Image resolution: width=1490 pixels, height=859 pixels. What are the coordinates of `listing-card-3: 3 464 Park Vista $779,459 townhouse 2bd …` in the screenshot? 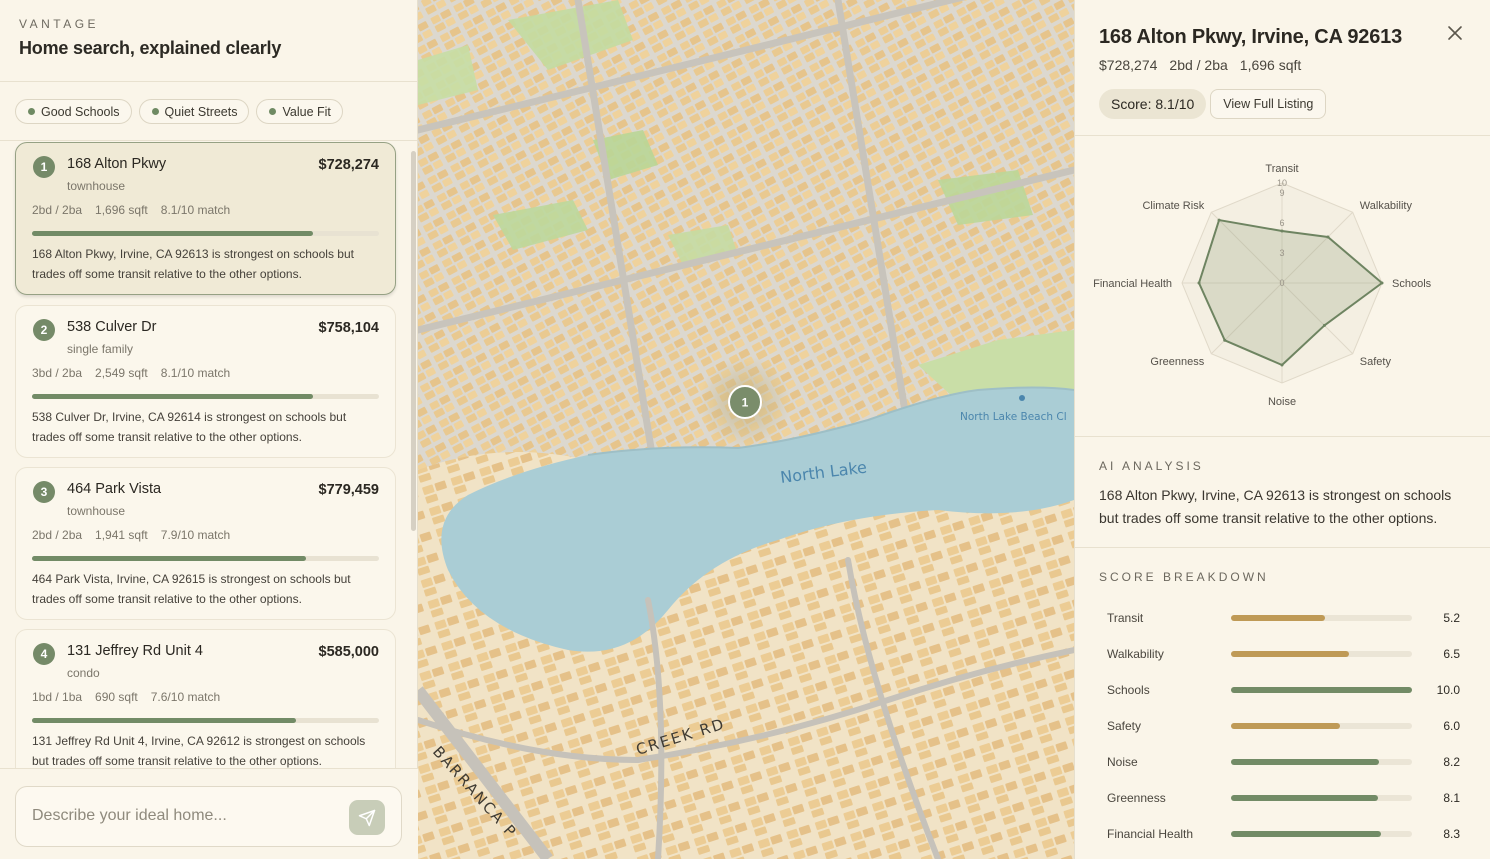 It's located at (205, 543).